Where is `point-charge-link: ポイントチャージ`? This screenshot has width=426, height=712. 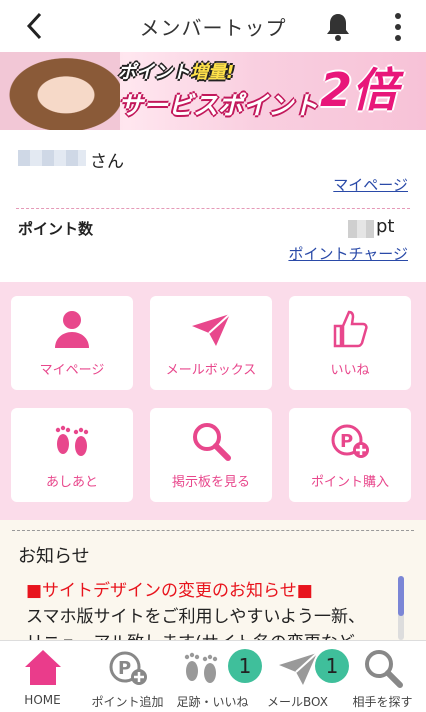 point-charge-link: ポイントチャージ is located at coordinates (348, 253).